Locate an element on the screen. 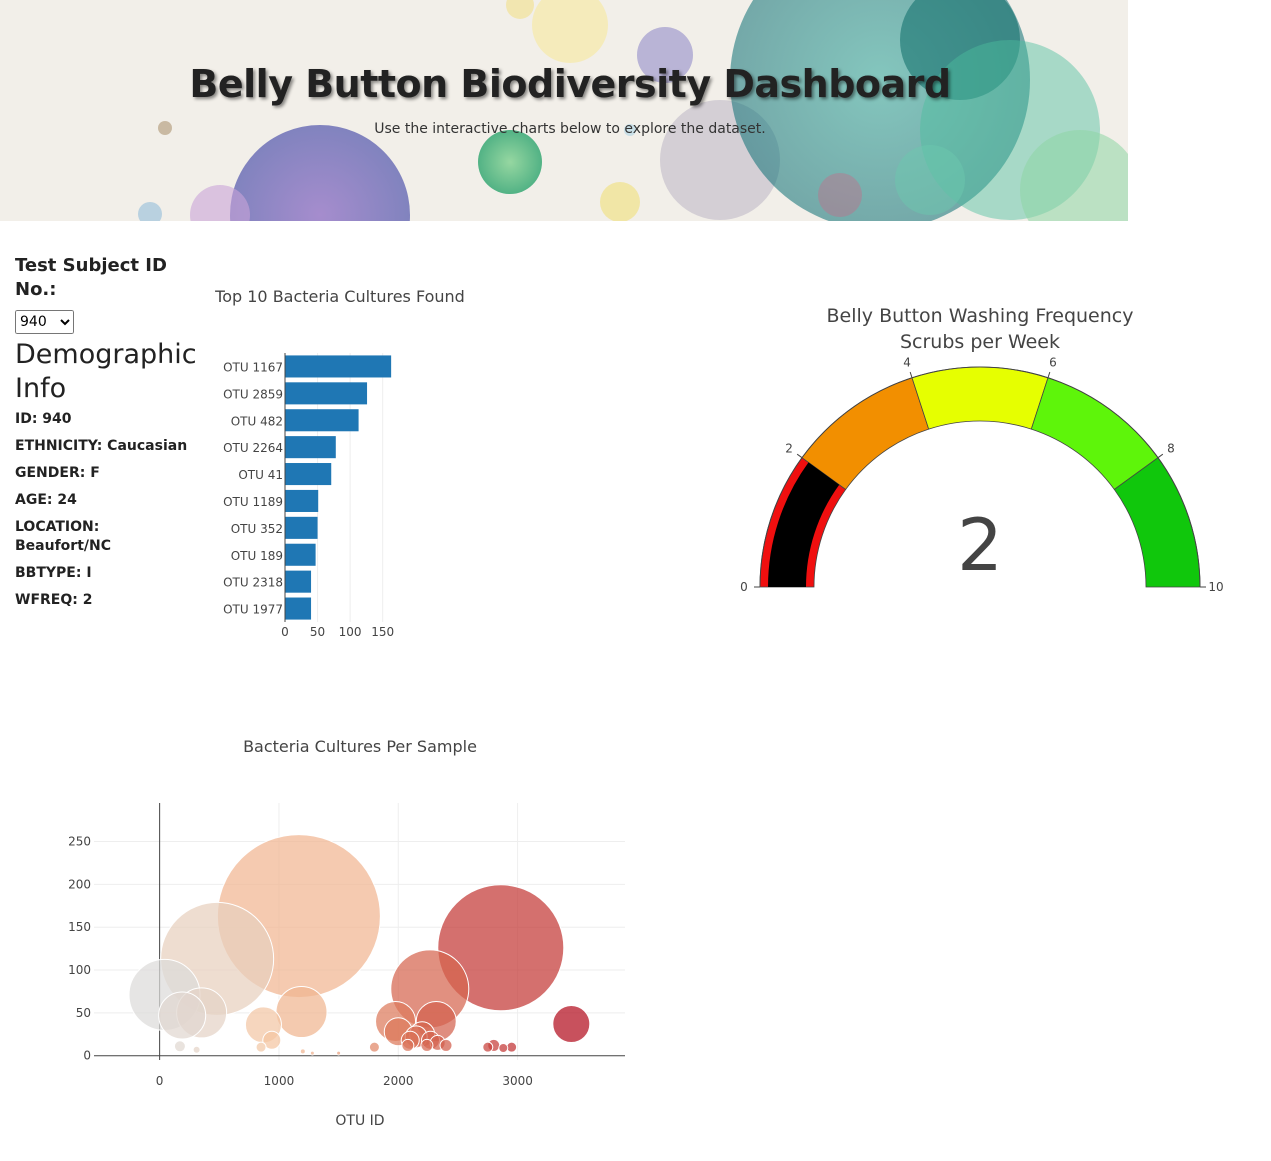 The height and width of the screenshot is (1161, 1271). bar-y-tick-label: OTU 1189 is located at coordinates (253, 502).